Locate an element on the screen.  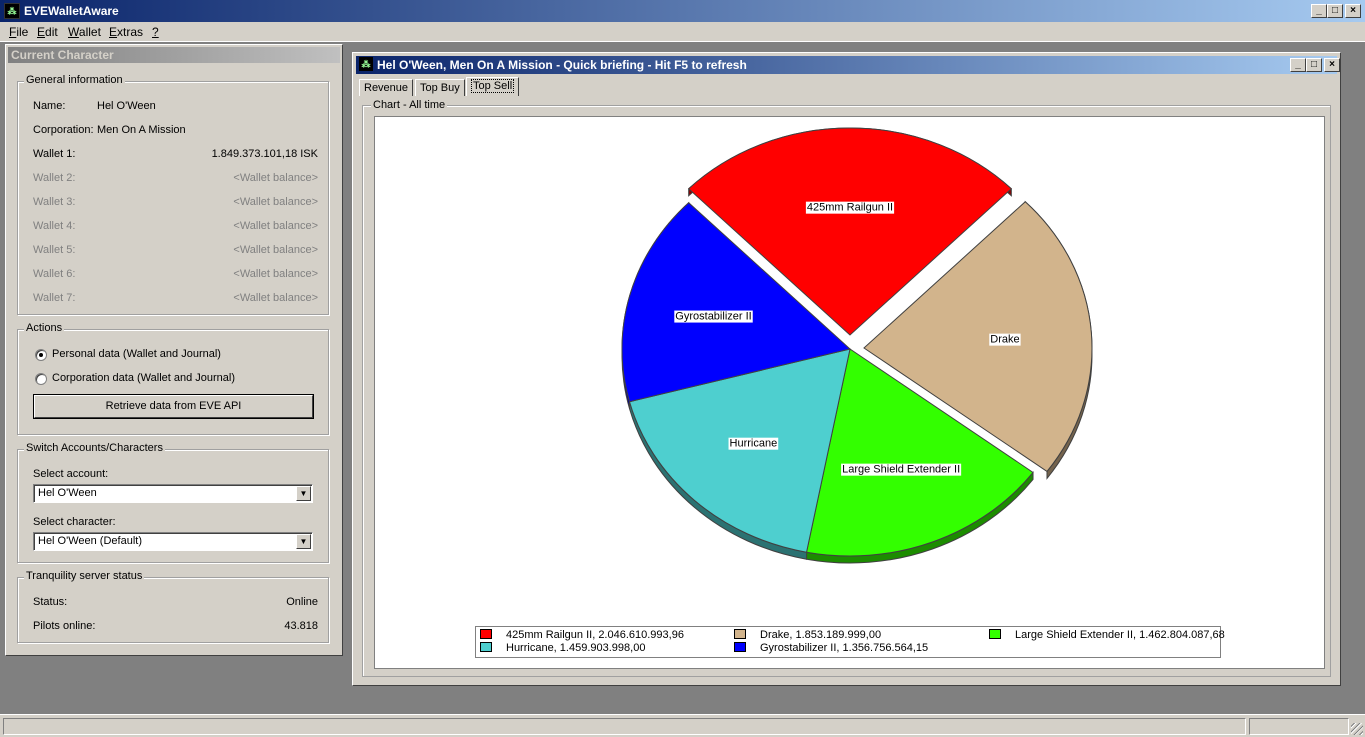
legend-text: Hurricane, 1.459.903.998,00 is located at coordinates (576, 648).